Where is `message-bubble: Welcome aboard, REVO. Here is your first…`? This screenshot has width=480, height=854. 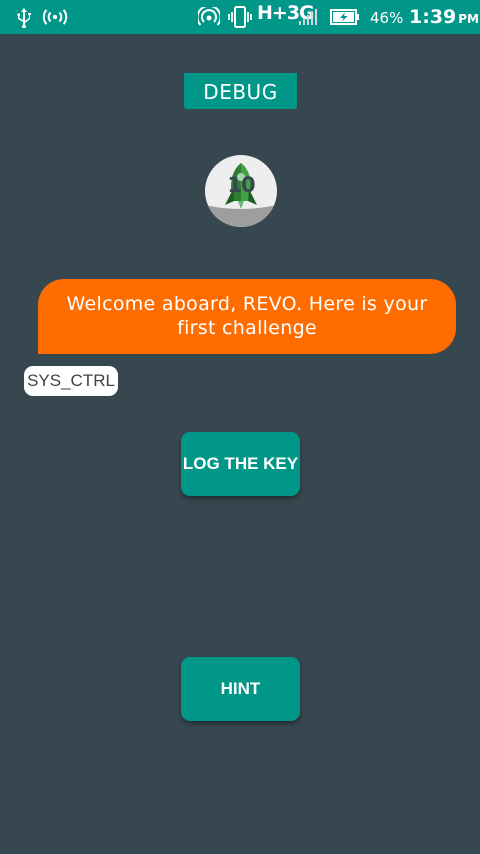
message-bubble: Welcome aboard, REVO. Here is your first… is located at coordinates (247, 316).